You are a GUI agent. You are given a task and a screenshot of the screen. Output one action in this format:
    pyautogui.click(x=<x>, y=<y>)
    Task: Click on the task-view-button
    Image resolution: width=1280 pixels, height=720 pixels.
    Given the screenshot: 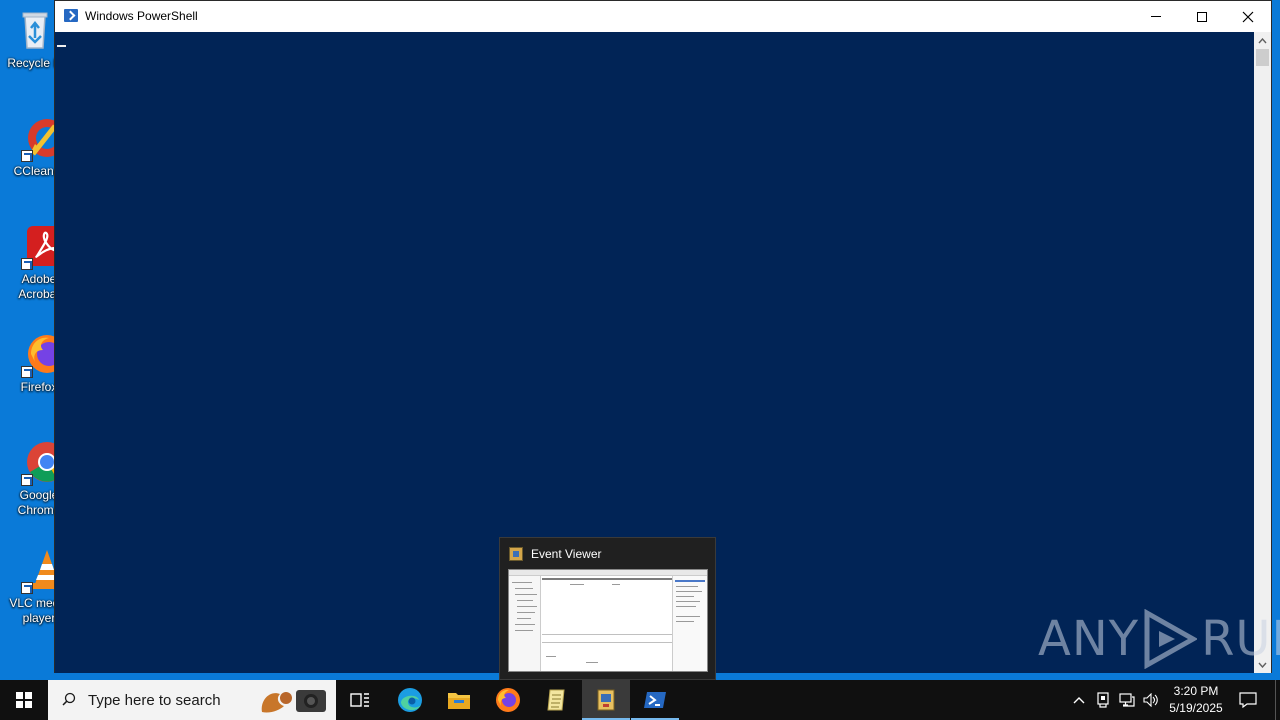 What is the action you would take?
    pyautogui.click(x=360, y=700)
    